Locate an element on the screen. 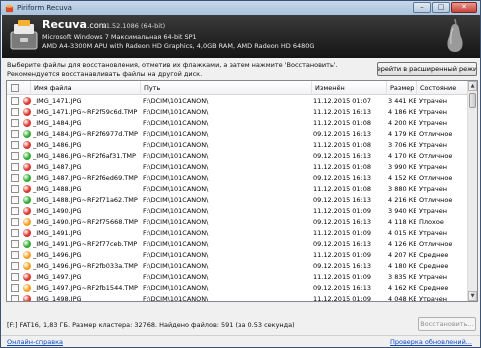 Image resolution: width=481 pixels, height=348 pixels. column-header-state: Состояние is located at coordinates (443, 88).